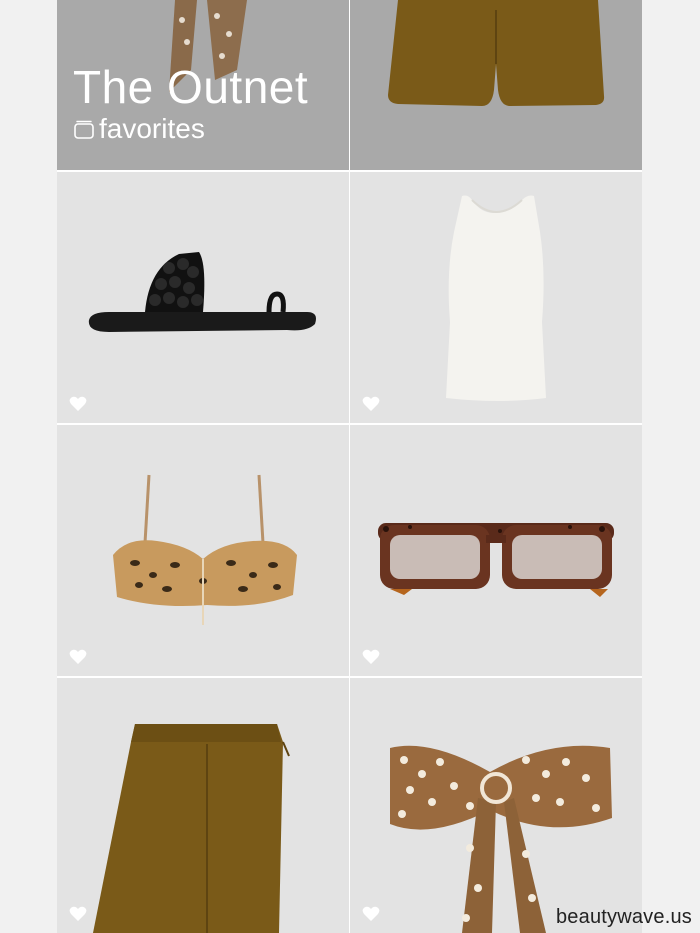 This screenshot has width=700, height=933. I want to click on folder-icon, so click(84, 129).